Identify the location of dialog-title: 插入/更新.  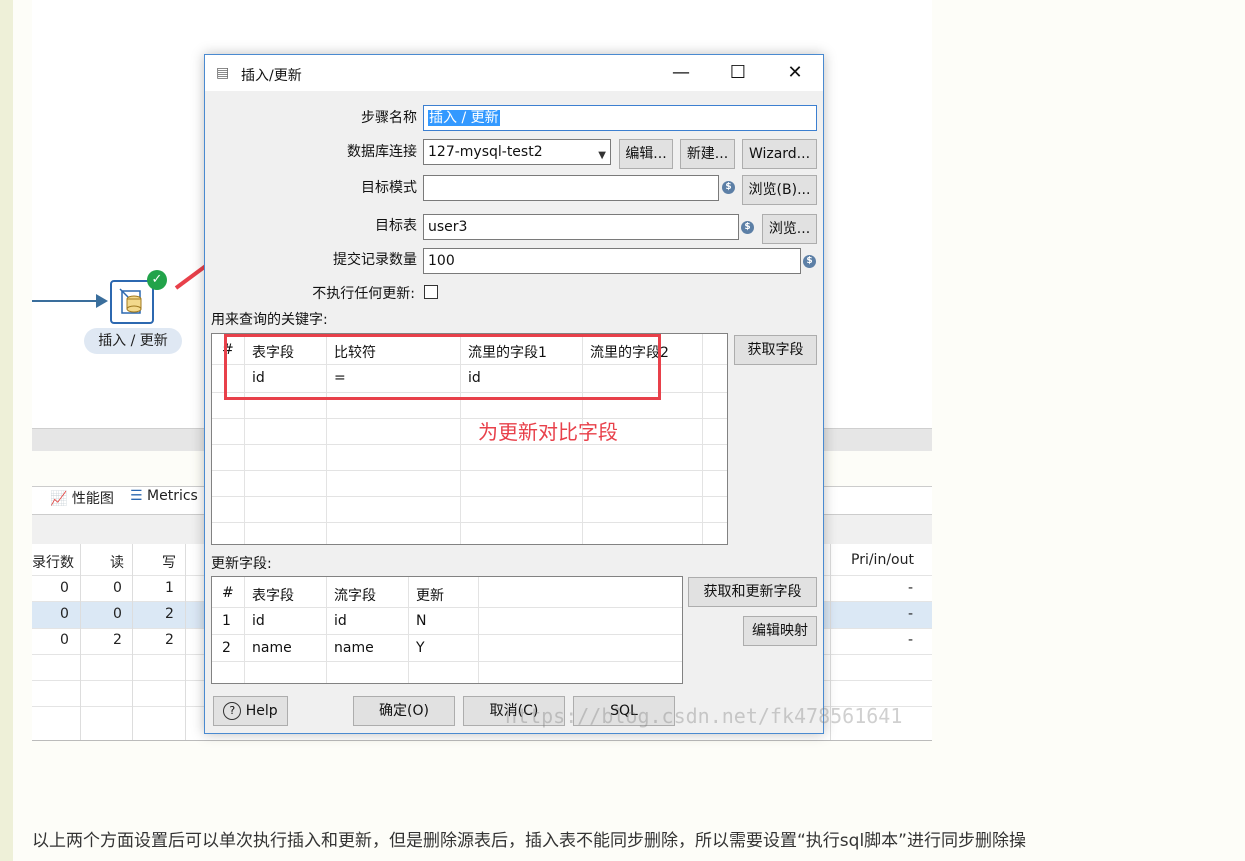
(271, 76).